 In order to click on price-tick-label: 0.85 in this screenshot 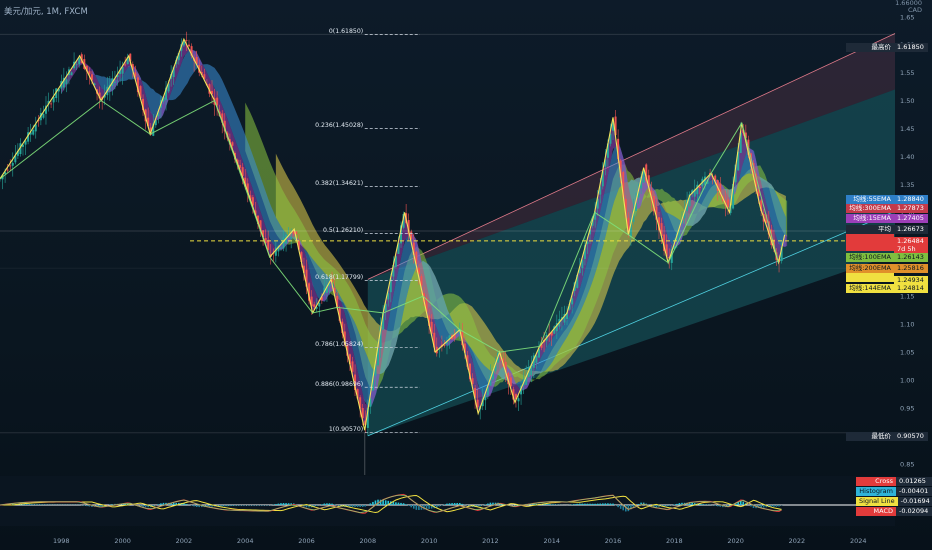, I will do `click(907, 464)`.